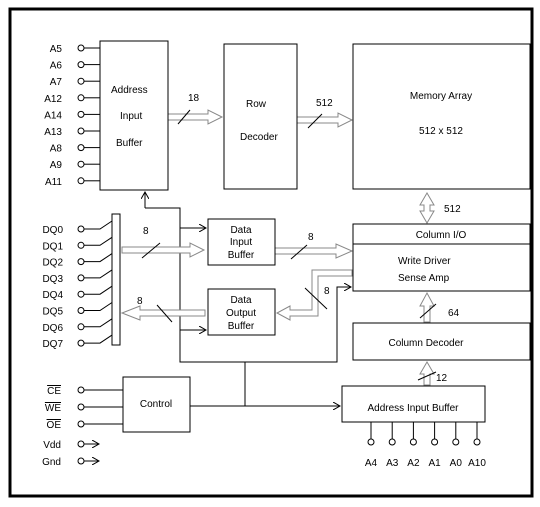 The width and height of the screenshot is (540, 507). I want to click on pin-label: WE, so click(53, 408).